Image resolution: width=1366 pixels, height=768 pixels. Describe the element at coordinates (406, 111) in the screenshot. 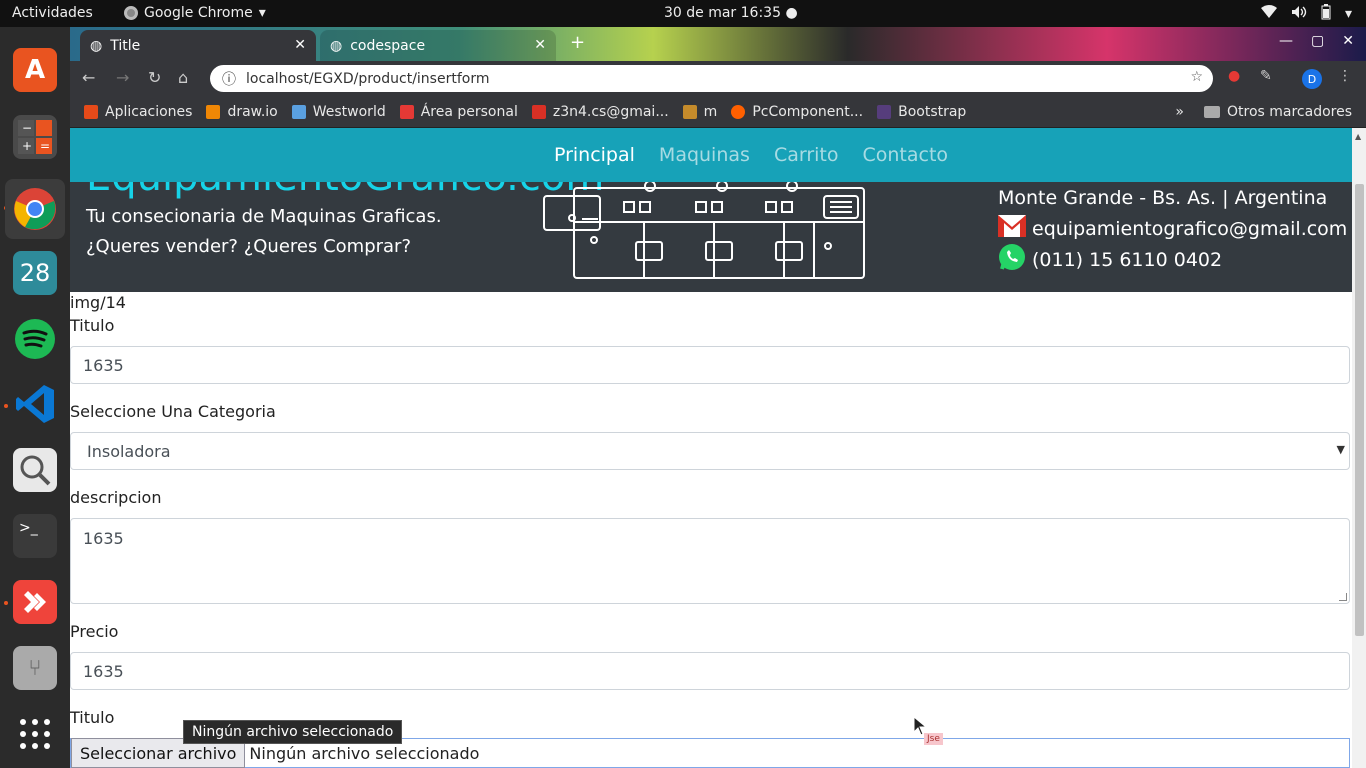

I see `code-icon` at that location.